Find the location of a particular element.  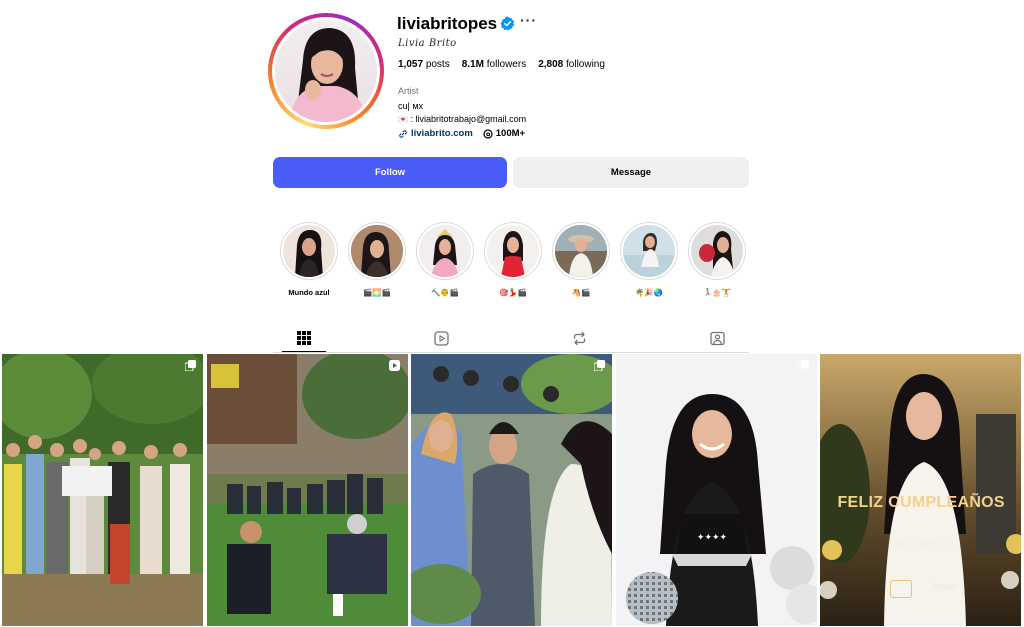

tabs-divider is located at coordinates (511, 352).